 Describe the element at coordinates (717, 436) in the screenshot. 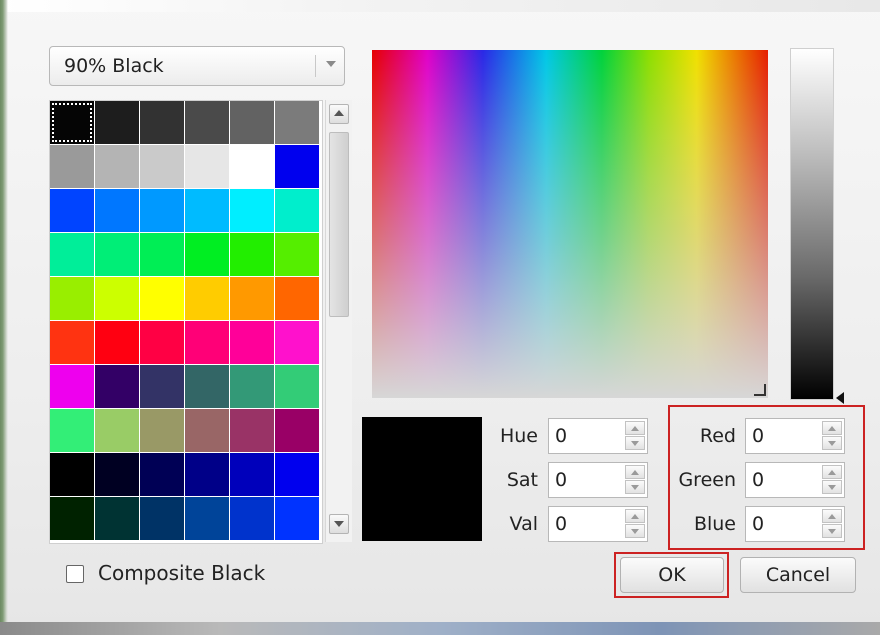

I see `red-label: Red` at that location.